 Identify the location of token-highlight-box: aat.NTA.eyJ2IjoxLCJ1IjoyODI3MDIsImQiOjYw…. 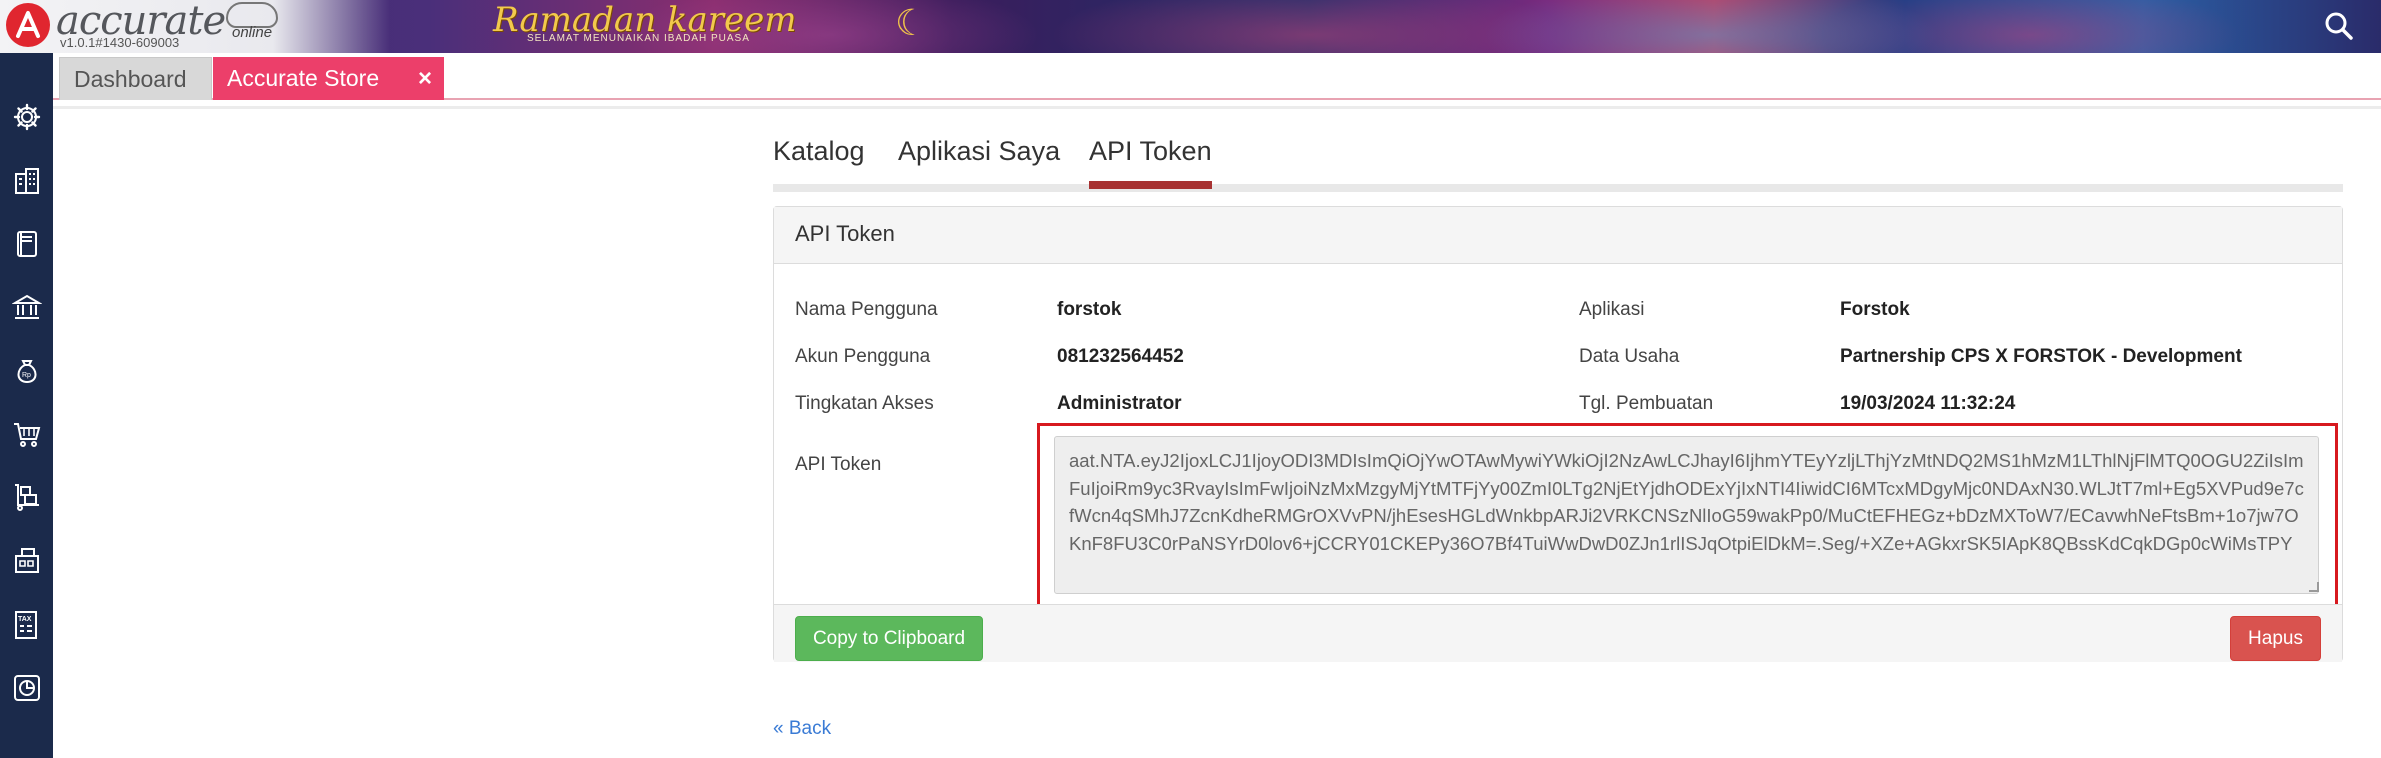
(1687, 515).